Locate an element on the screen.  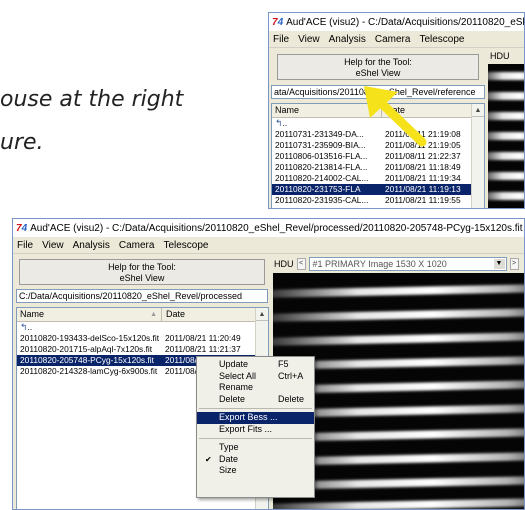
menu-item-select-all: Select All Ctrl+A is located at coordinates (255, 377).